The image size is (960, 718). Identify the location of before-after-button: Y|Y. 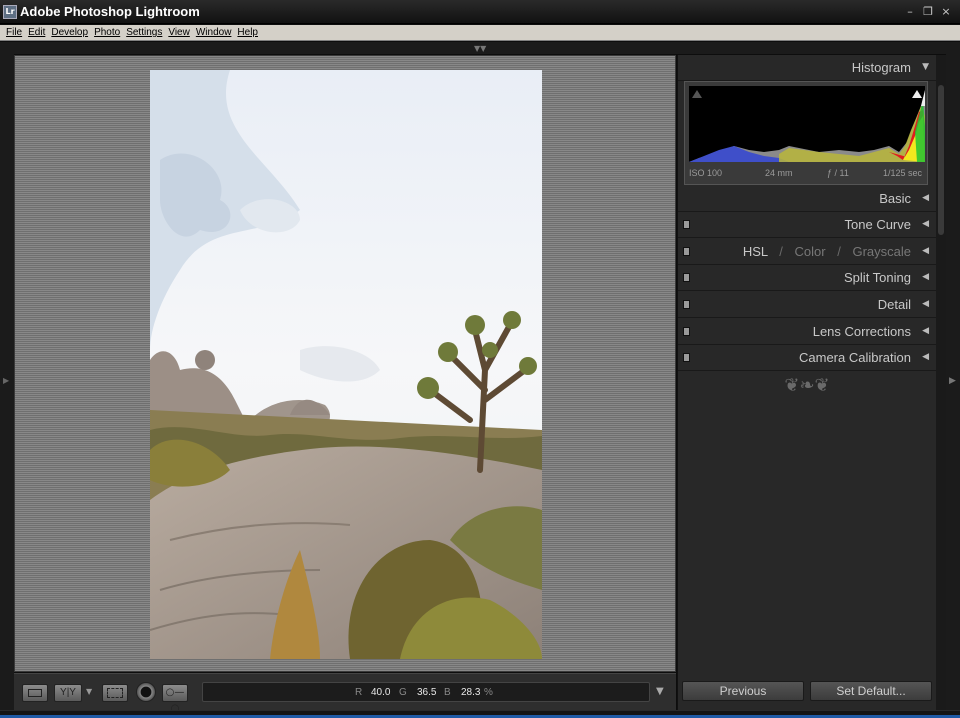
(68, 693).